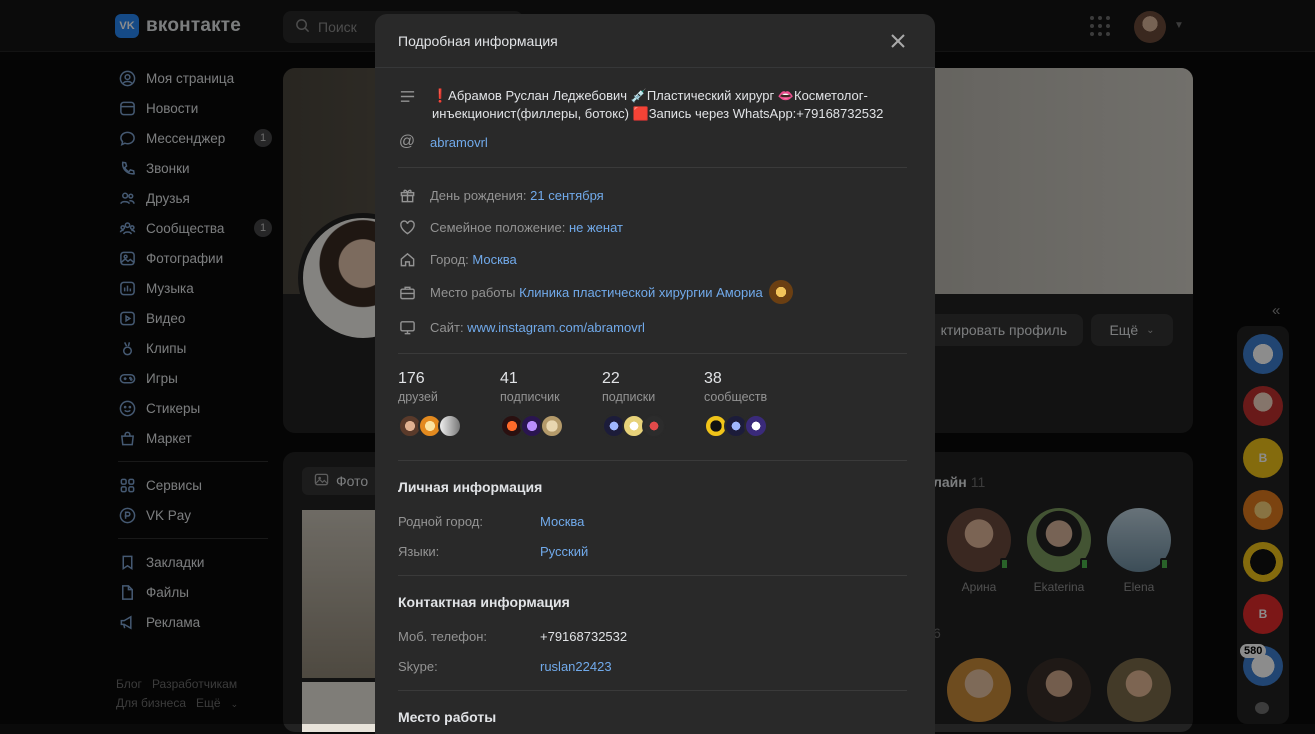 This screenshot has height=734, width=1315. Describe the element at coordinates (443, 636) in the screenshot. I see `phone-label: Моб. телефон:` at that location.